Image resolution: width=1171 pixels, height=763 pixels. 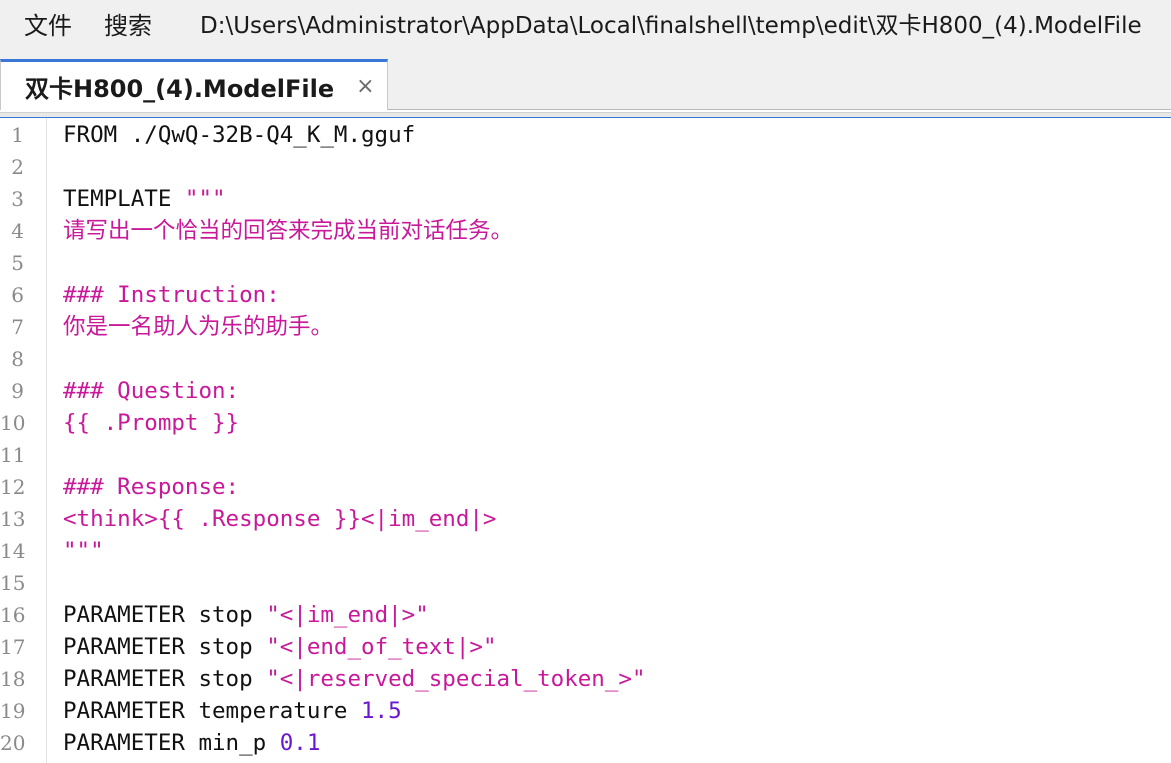 What do you see at coordinates (171, 743) in the screenshot?
I see `code-token: PARAMETER min_p` at bounding box center [171, 743].